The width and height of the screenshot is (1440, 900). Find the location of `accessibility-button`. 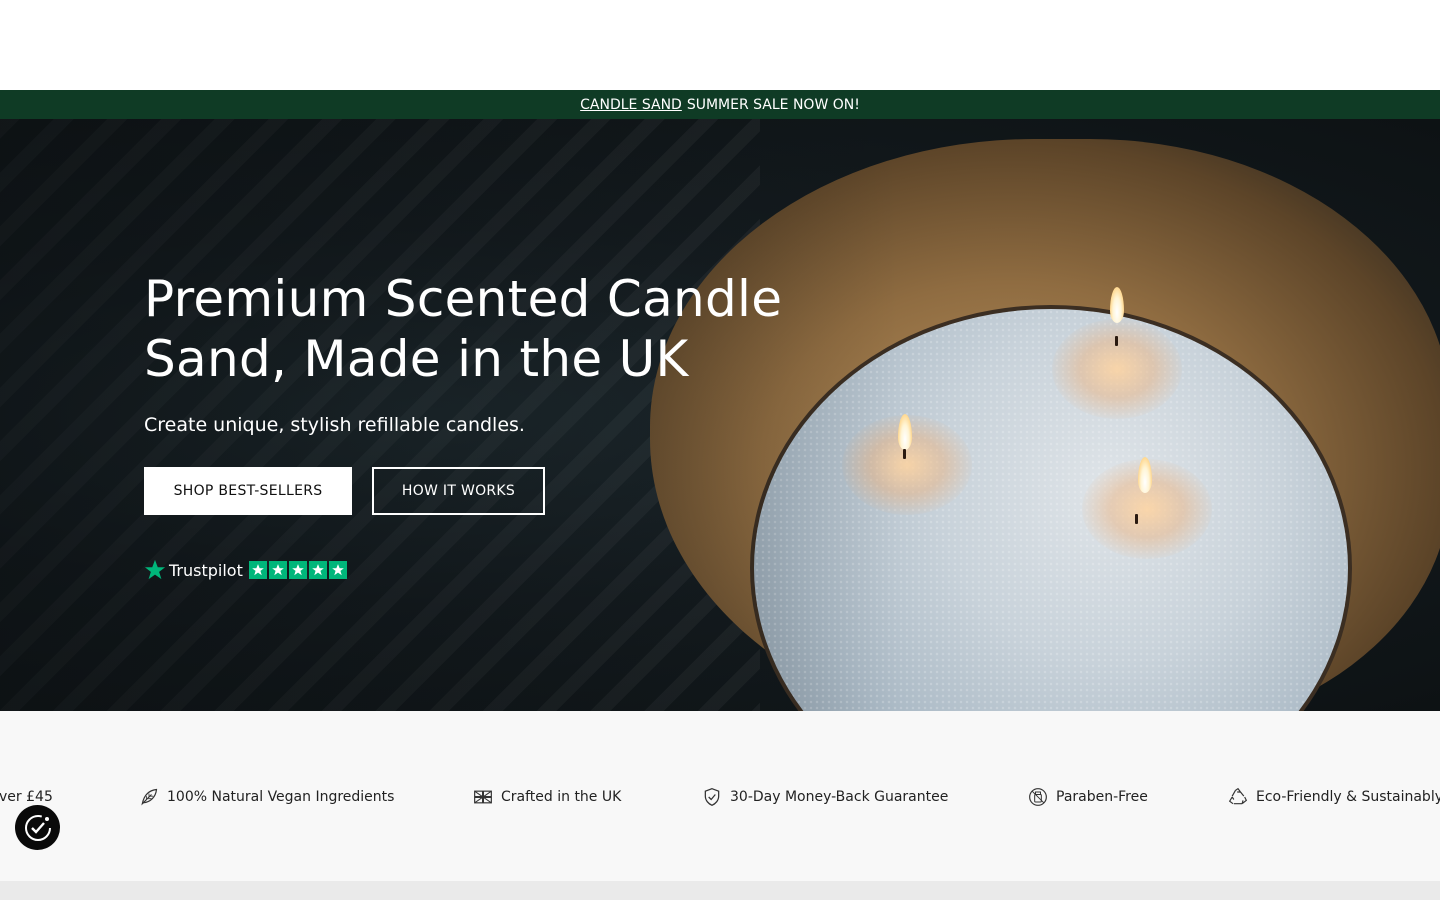

accessibility-button is located at coordinates (37, 827).